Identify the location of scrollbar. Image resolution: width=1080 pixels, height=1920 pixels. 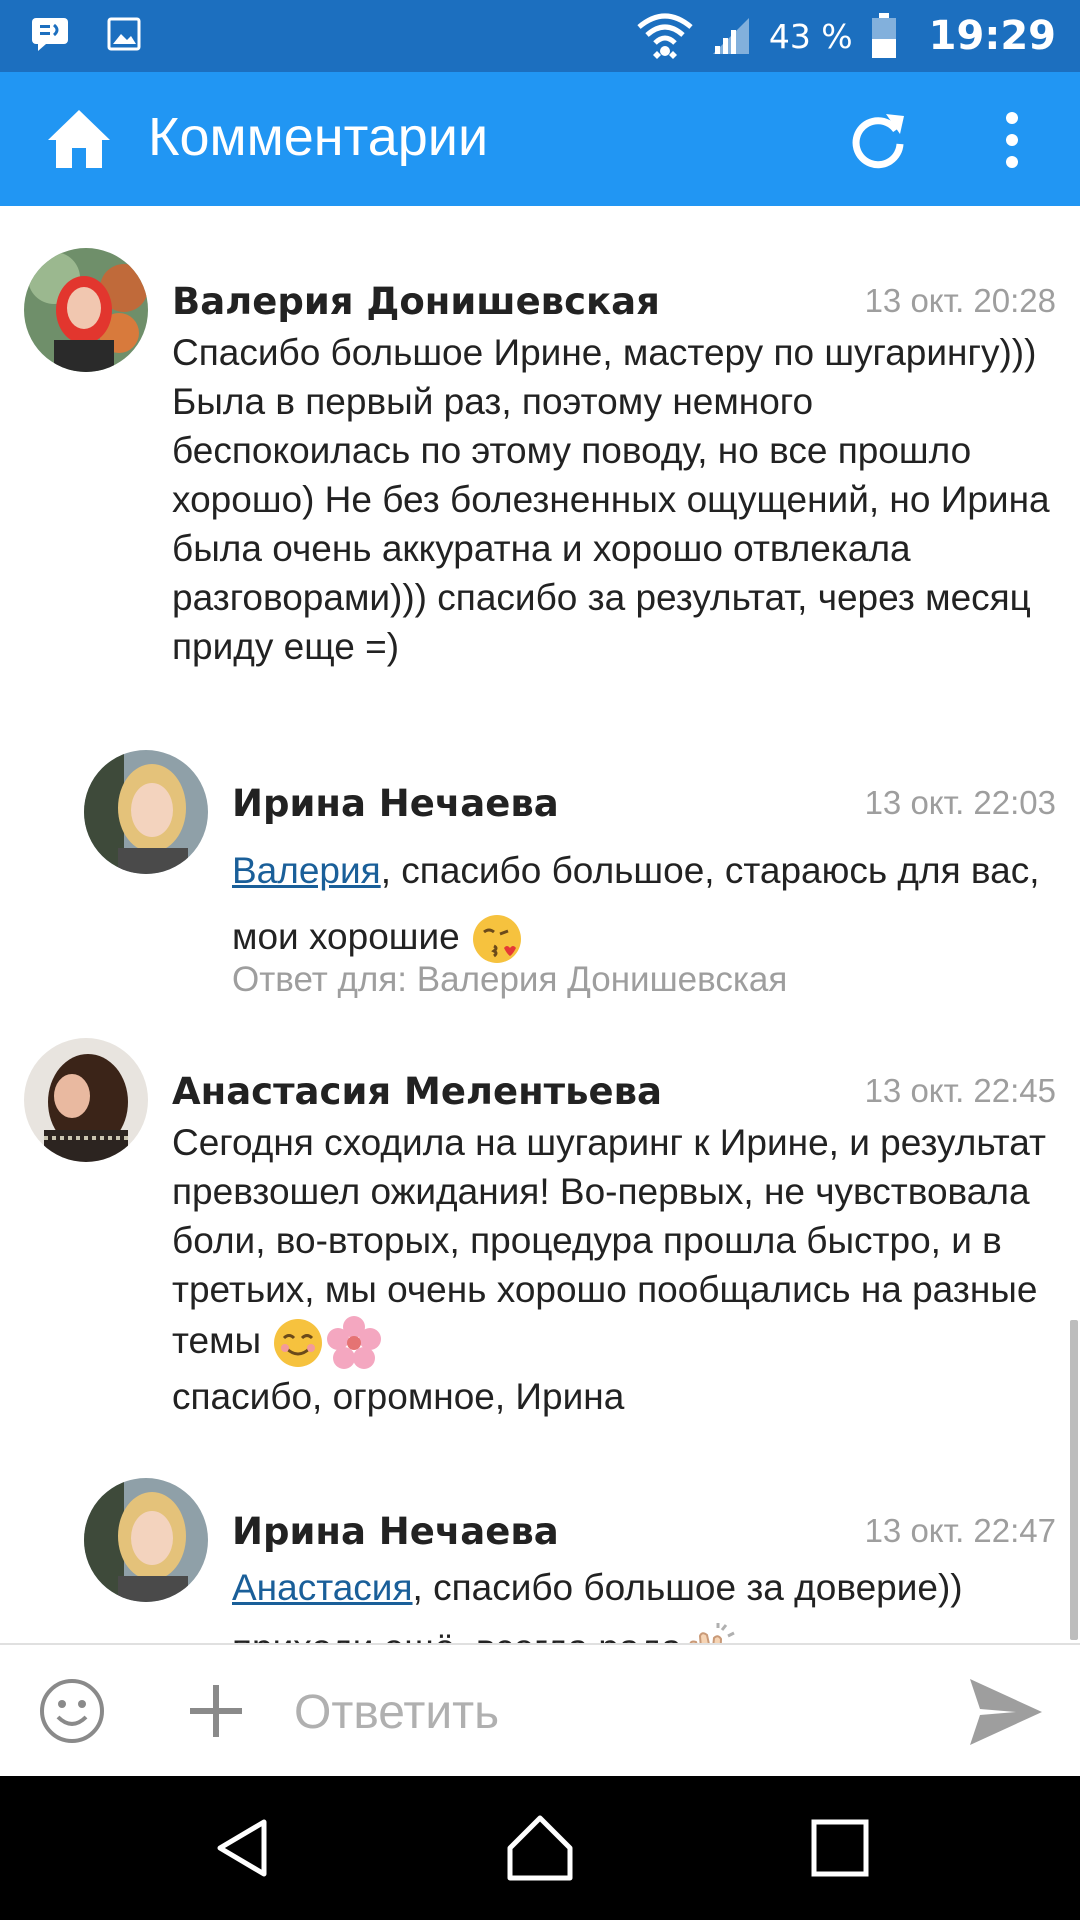
(1074, 1480).